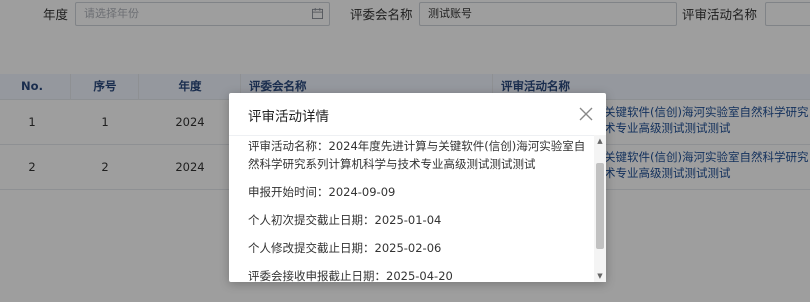 The image size is (810, 302). What do you see at coordinates (288, 117) in the screenshot?
I see `dialog-title: 评审活动详情` at bounding box center [288, 117].